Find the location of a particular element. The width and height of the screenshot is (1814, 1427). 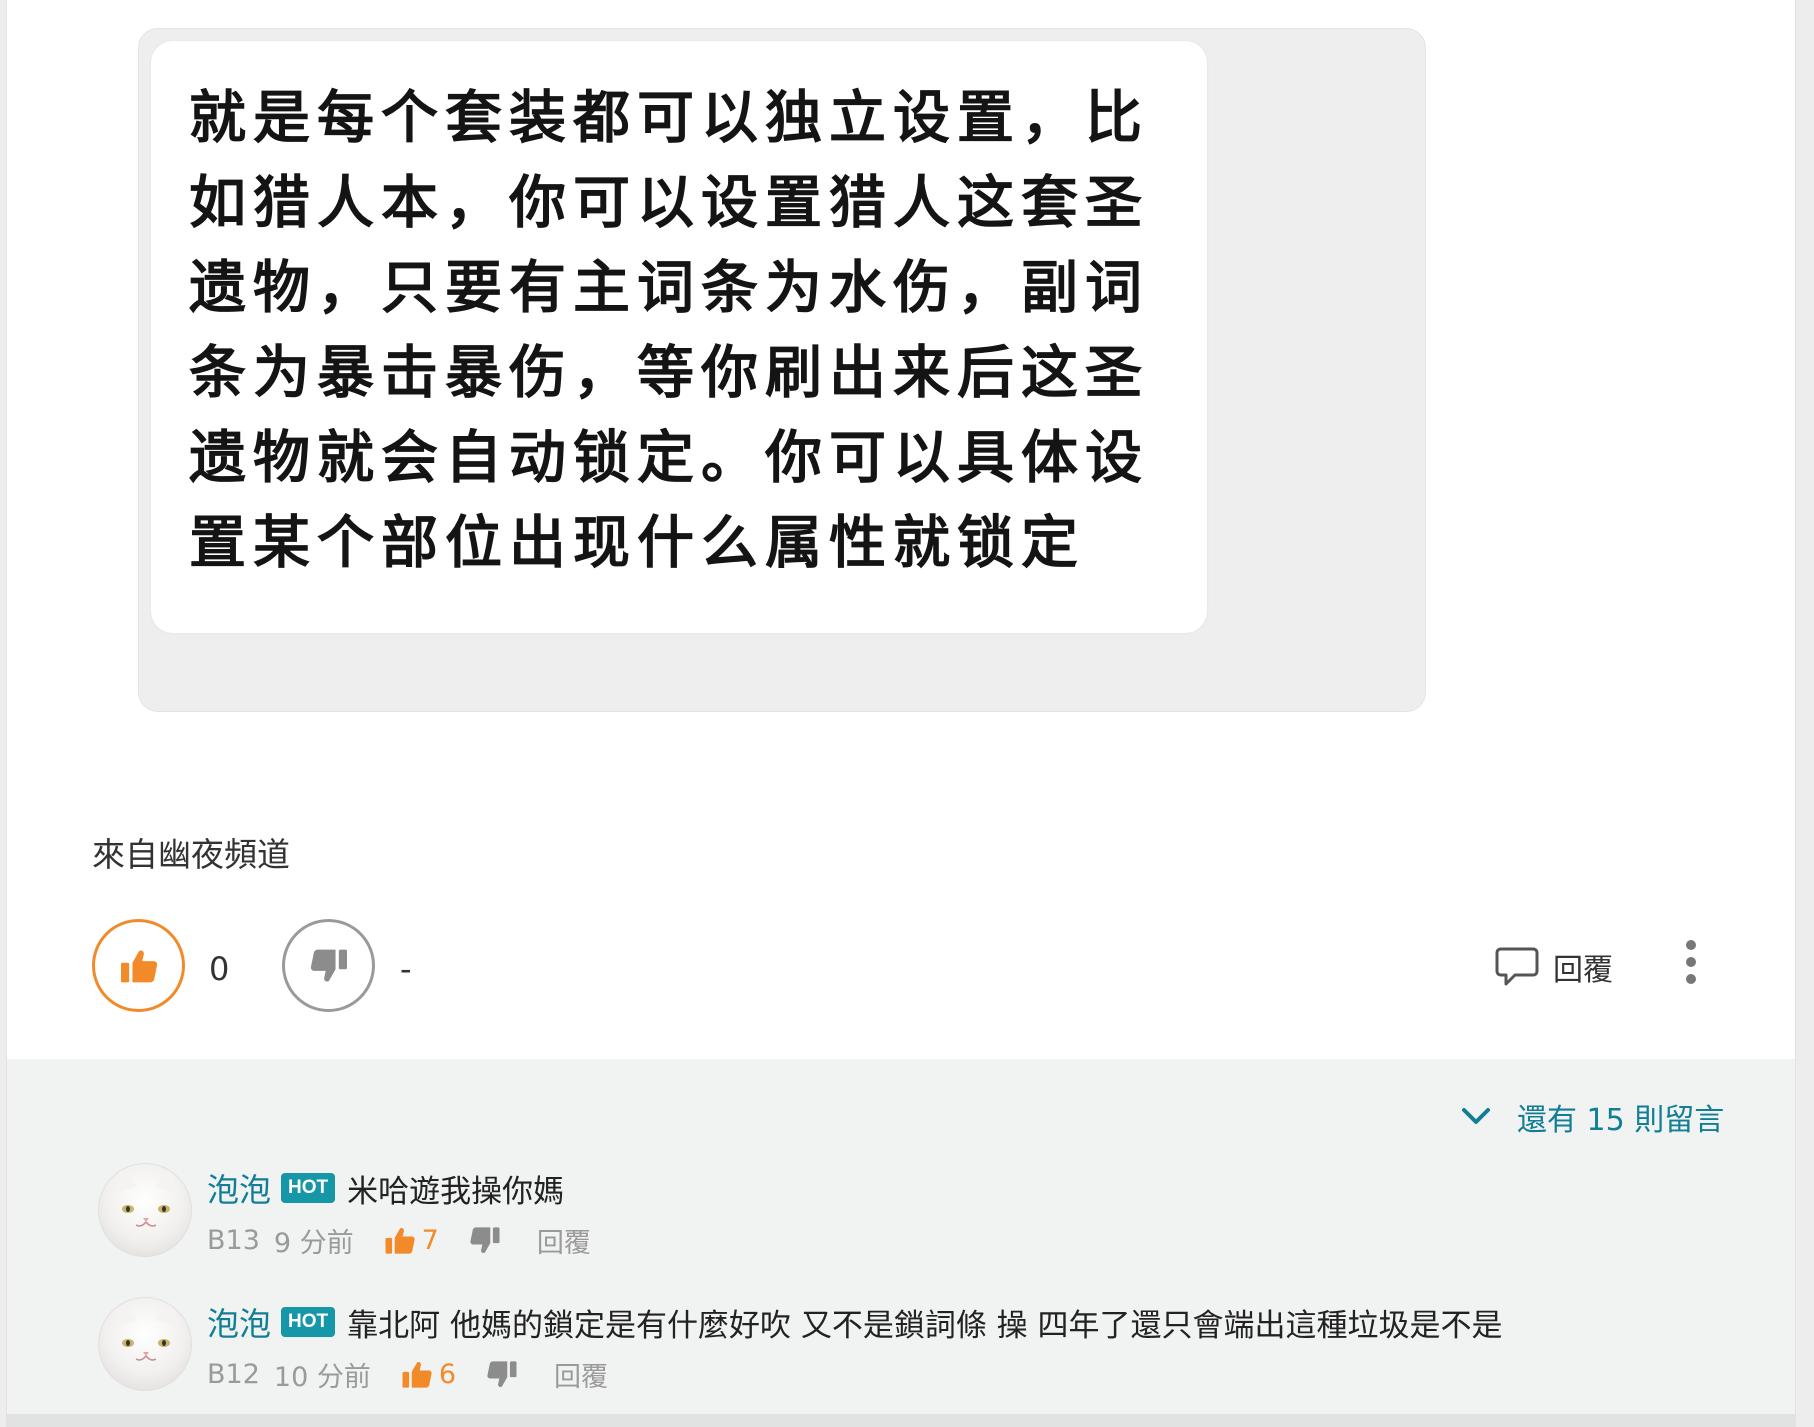

image-text-line: 就是每个套装都可以独立设置，比 is located at coordinates (669, 117).